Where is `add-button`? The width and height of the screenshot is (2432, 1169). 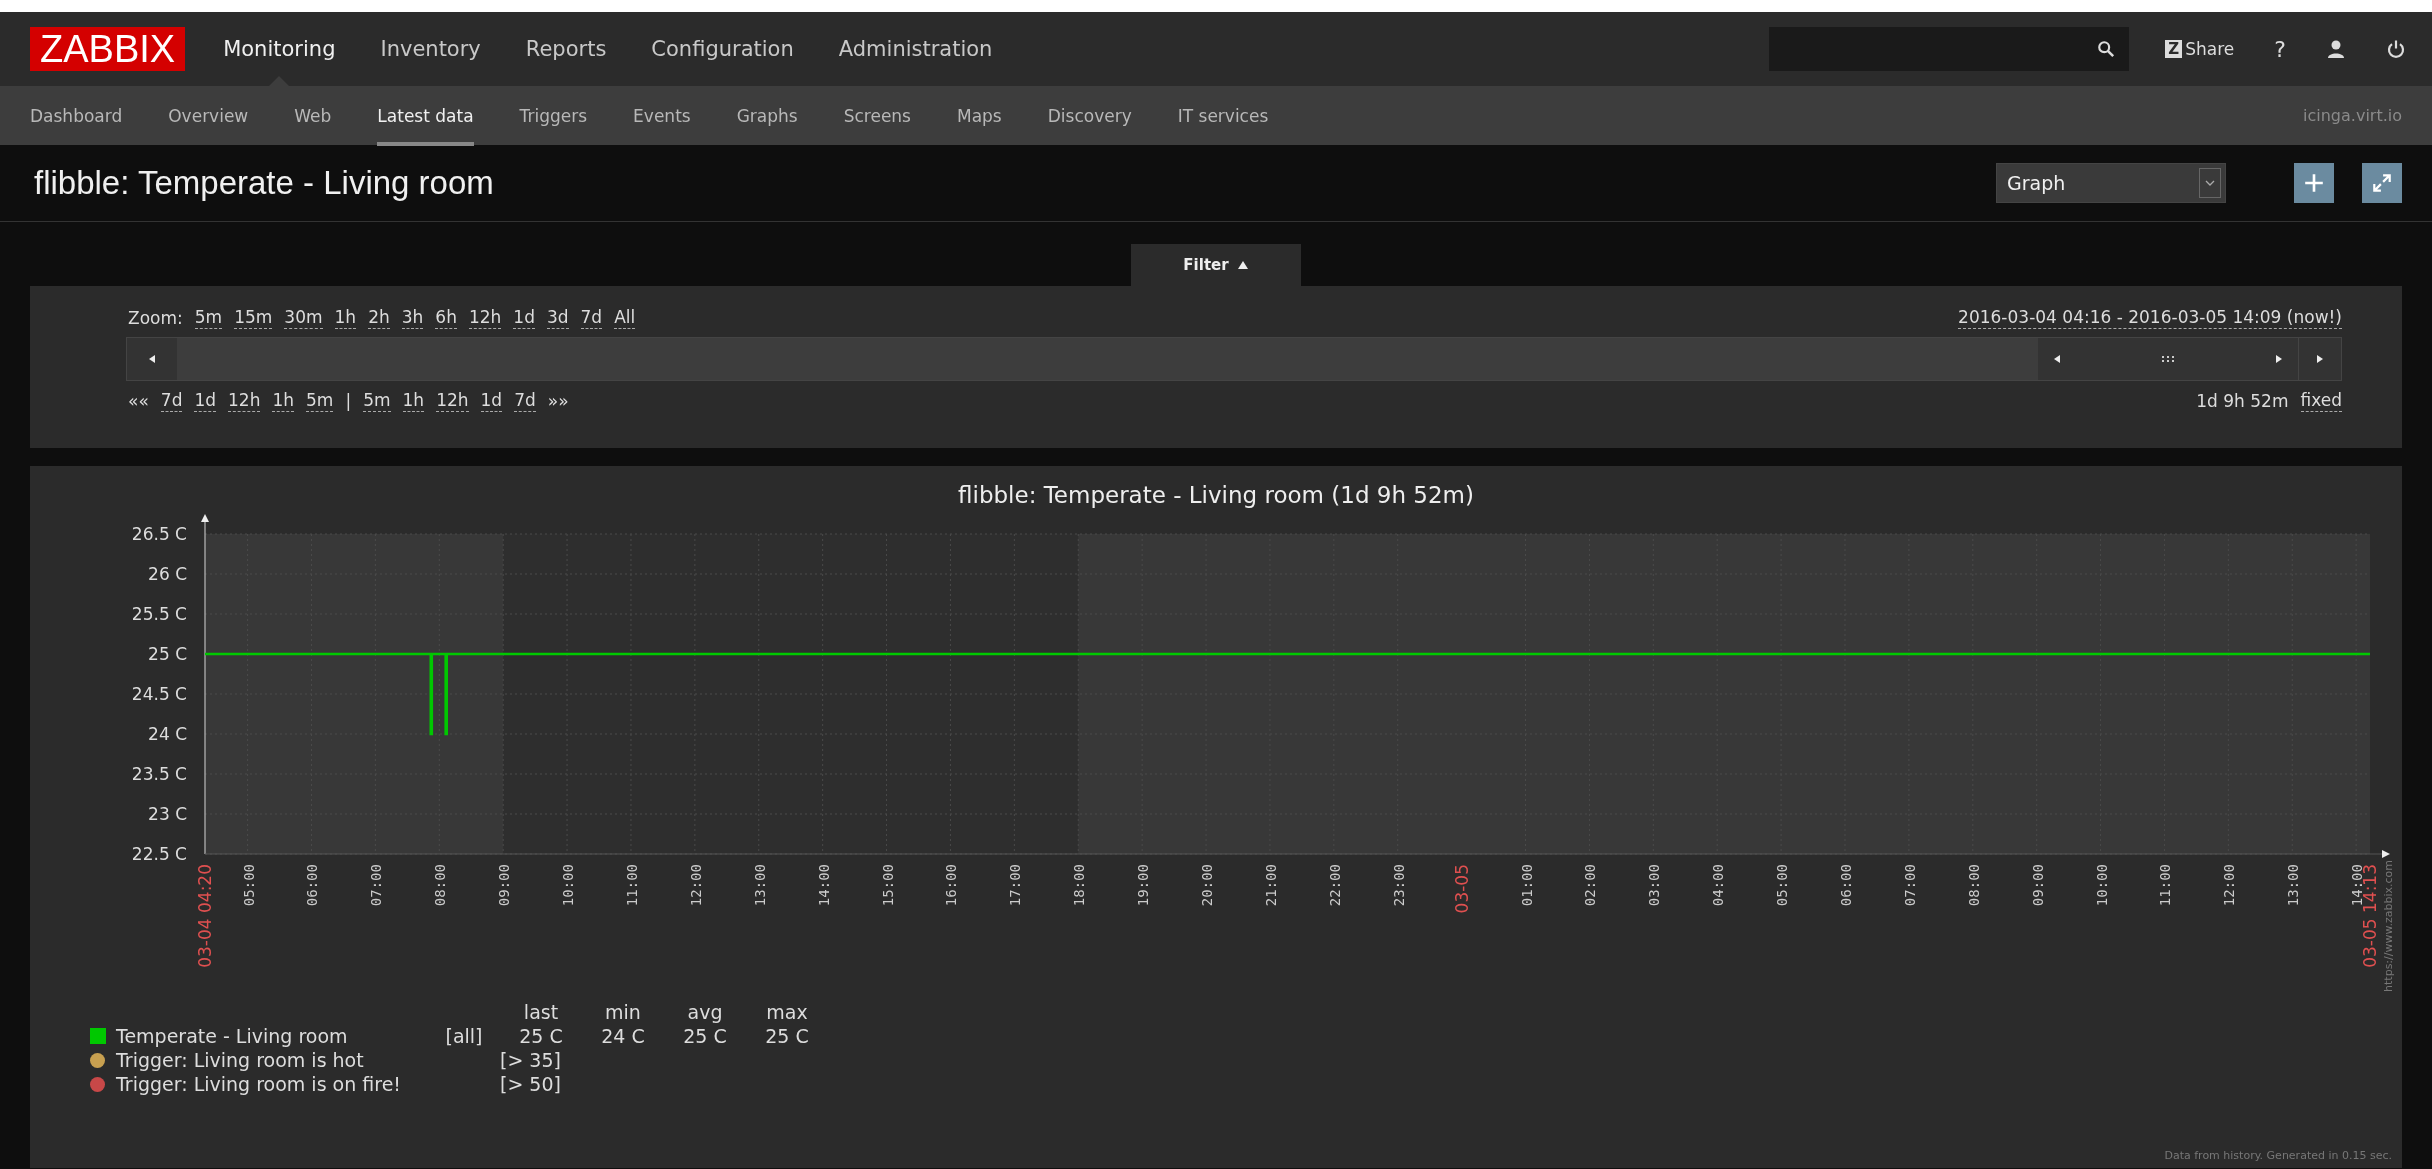
add-button is located at coordinates (2314, 183).